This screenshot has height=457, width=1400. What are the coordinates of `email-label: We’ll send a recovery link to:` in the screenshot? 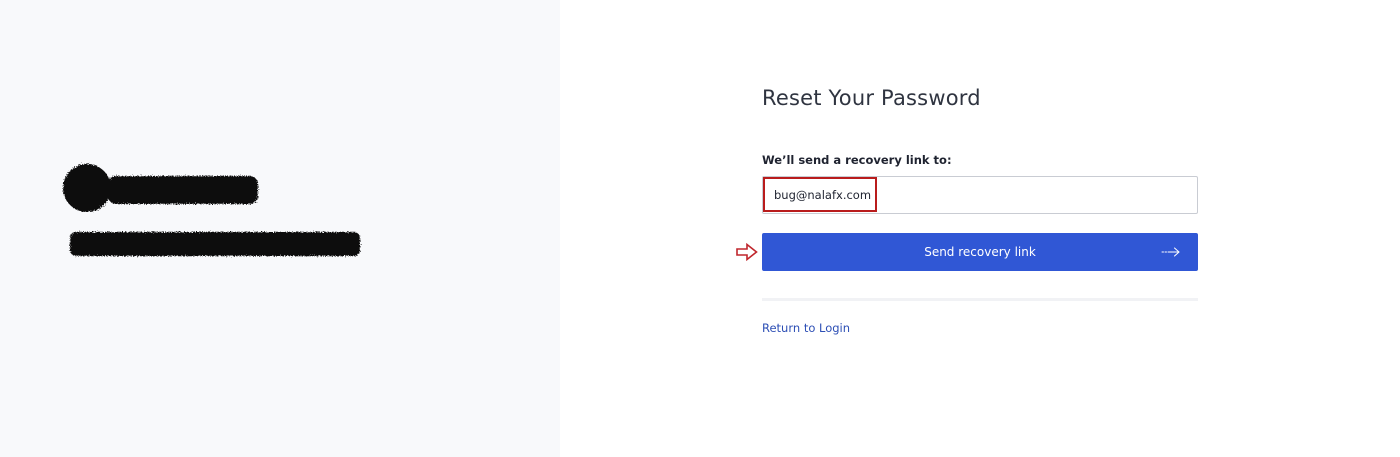 It's located at (857, 160).